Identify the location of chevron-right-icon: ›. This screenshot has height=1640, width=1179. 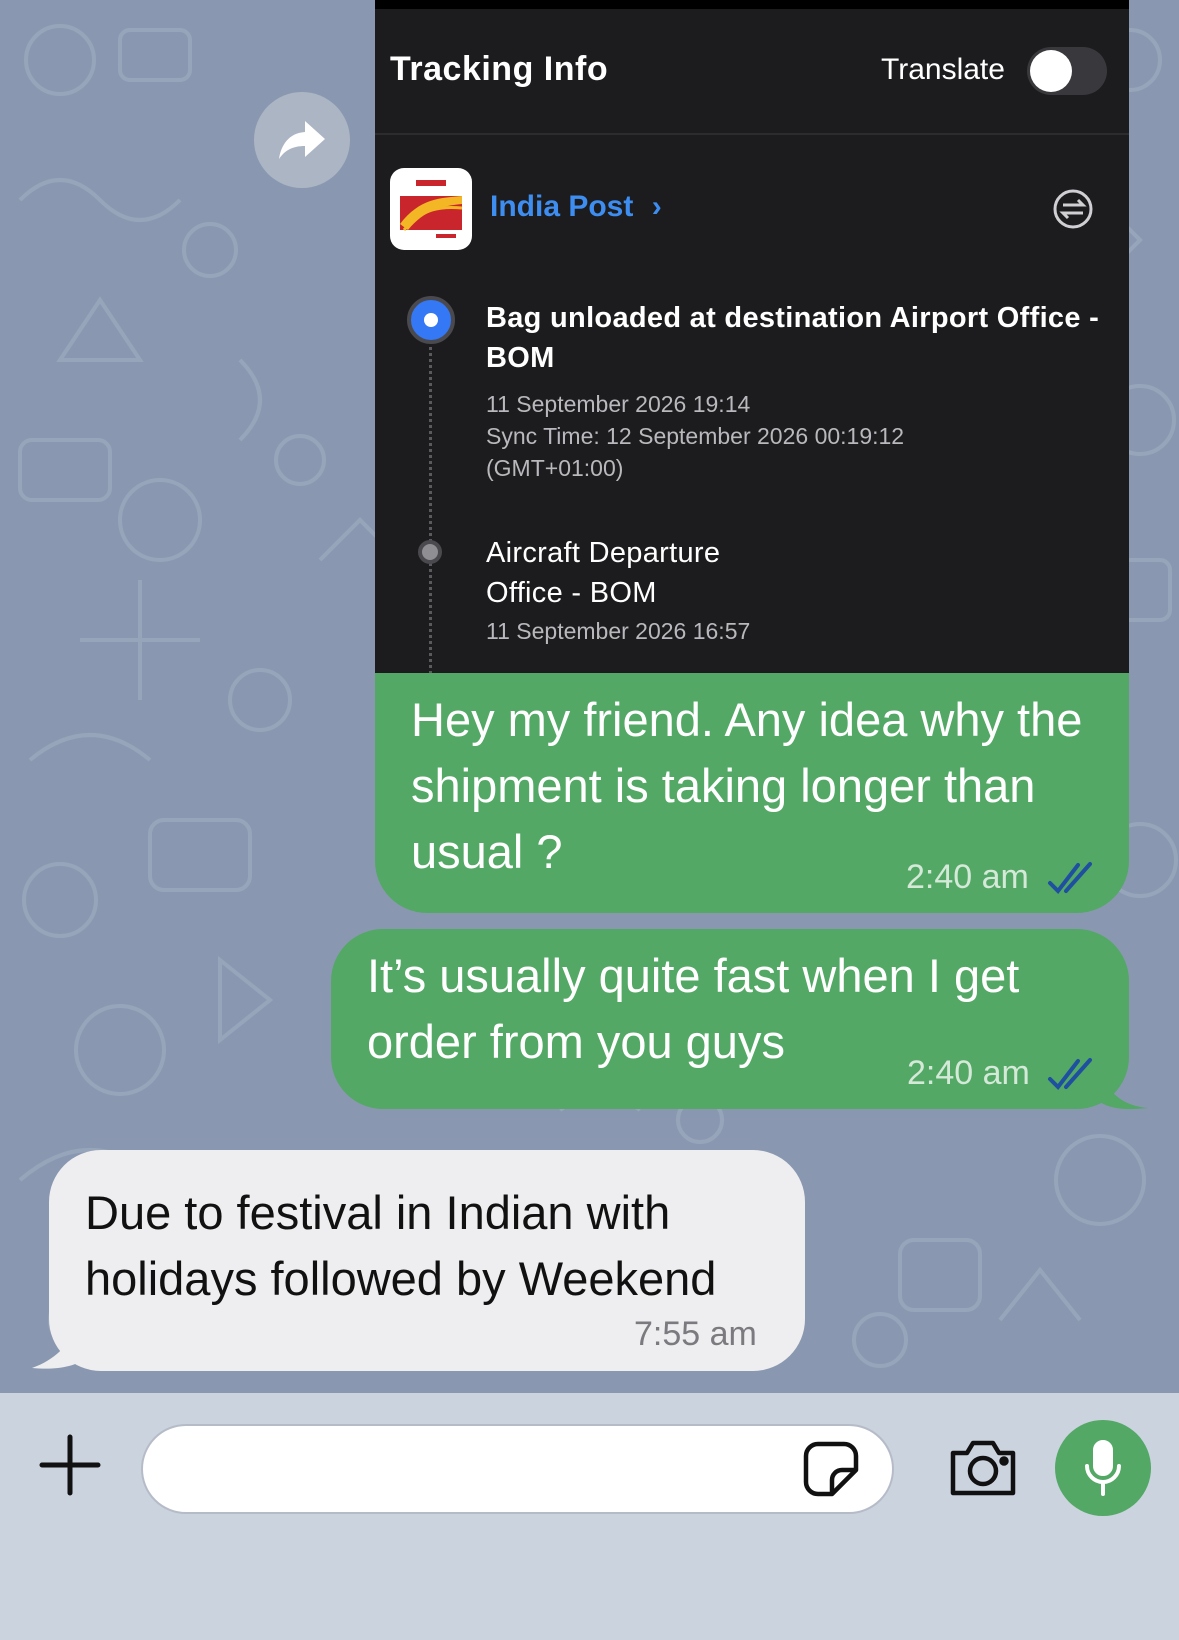
(656, 206).